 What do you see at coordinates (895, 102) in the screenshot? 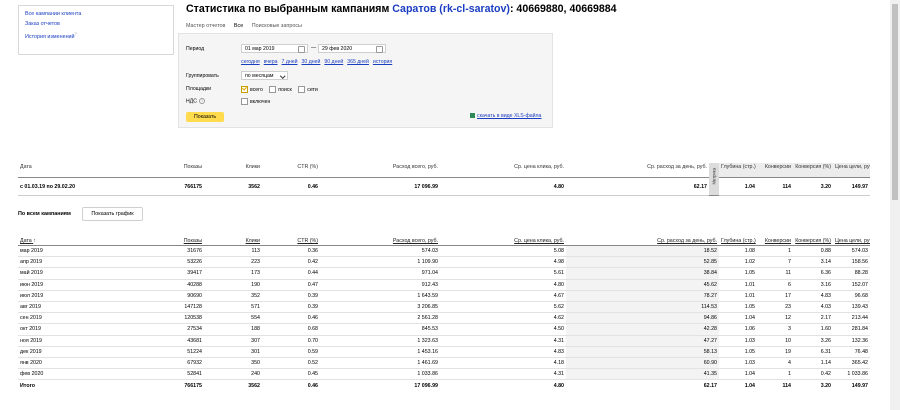
I see `scrollbar-thumb` at bounding box center [895, 102].